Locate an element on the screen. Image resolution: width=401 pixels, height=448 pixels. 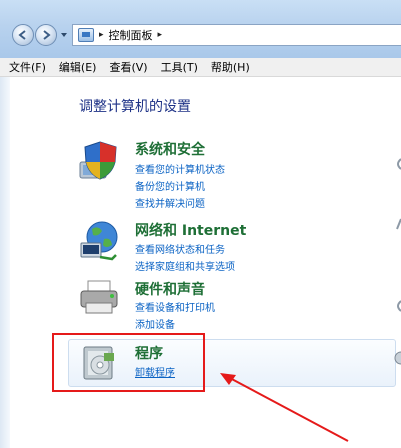
link-add-device: 添加设备 is located at coordinates (155, 323).